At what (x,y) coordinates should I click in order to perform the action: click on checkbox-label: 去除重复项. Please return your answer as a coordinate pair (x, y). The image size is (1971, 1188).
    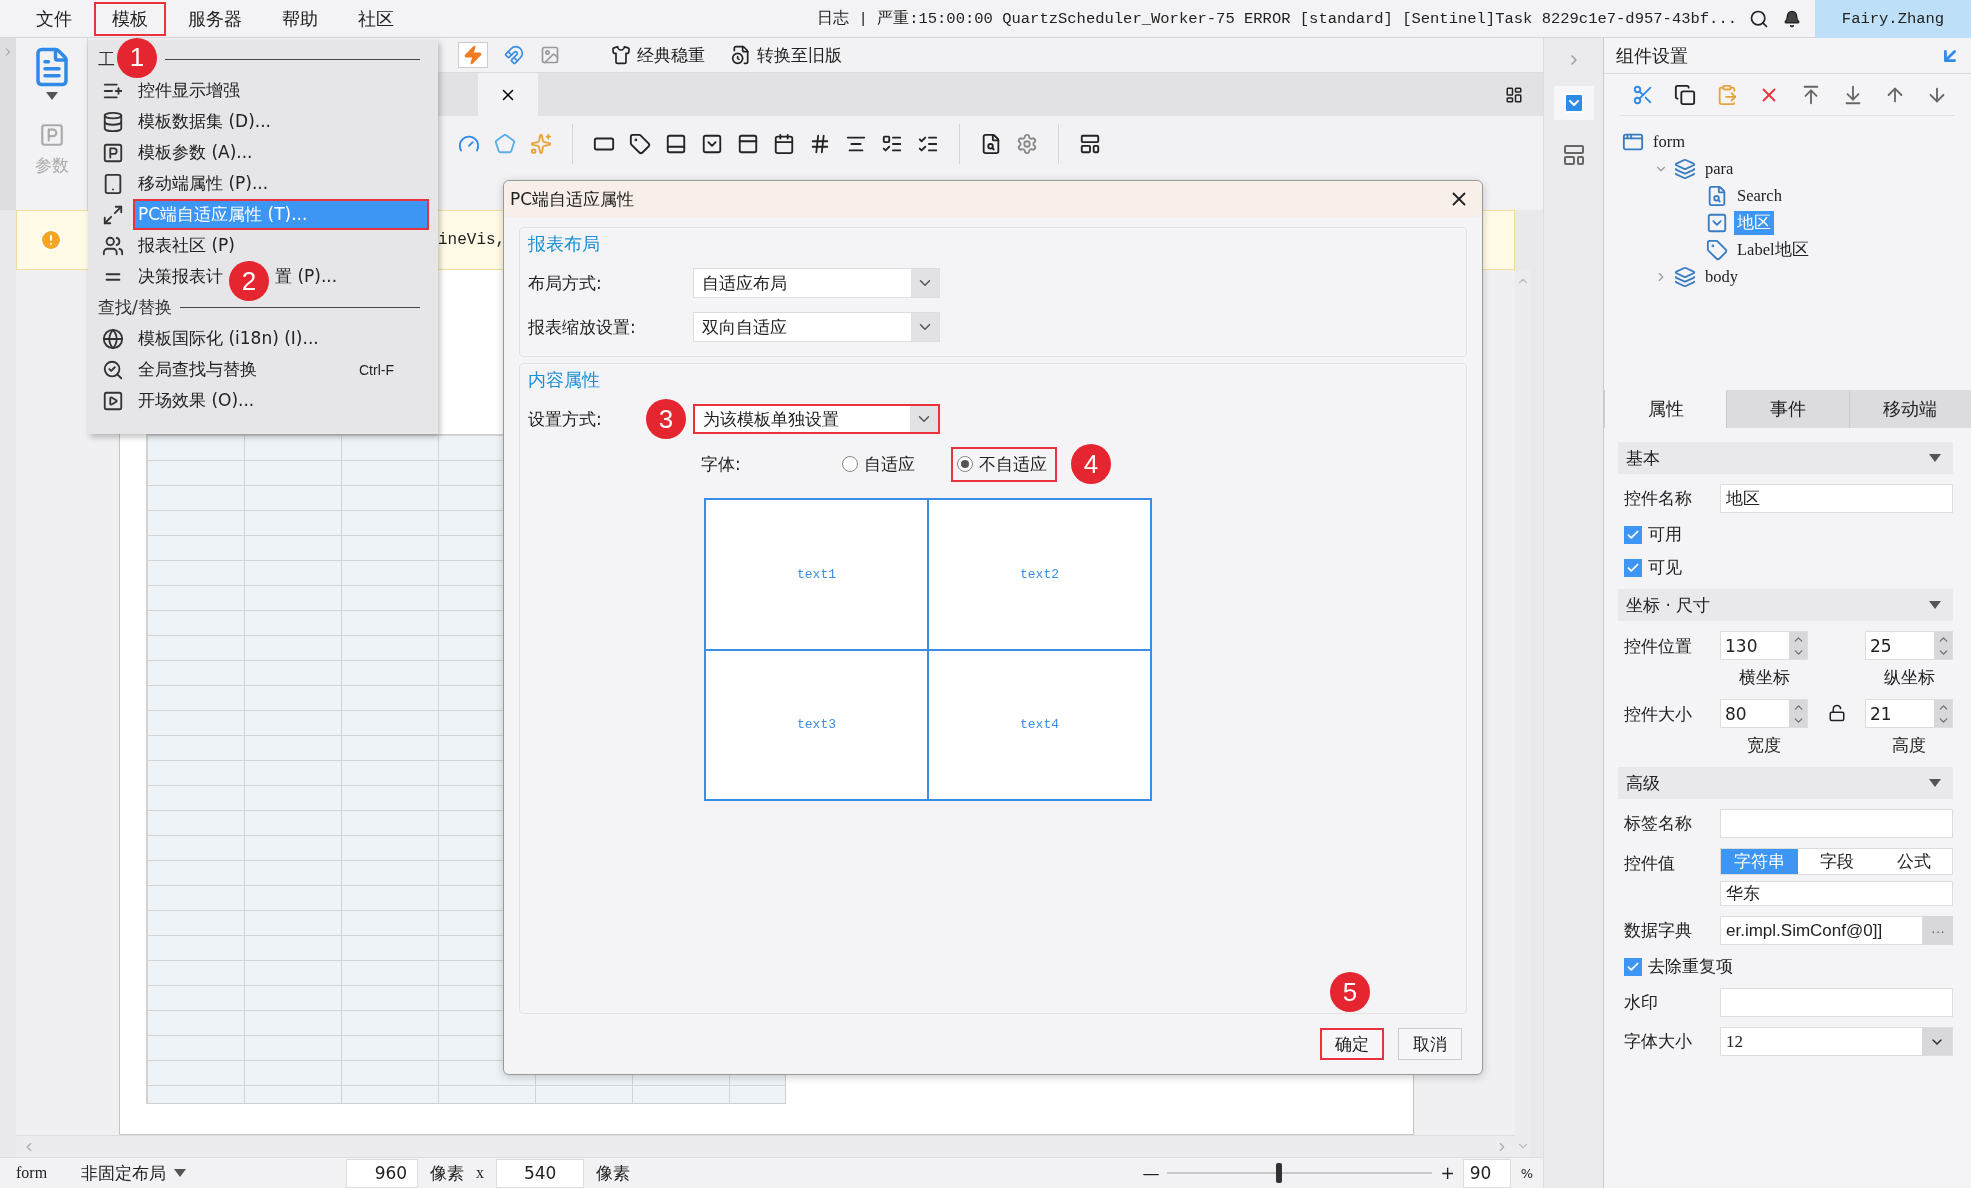
    Looking at the image, I should click on (1690, 966).